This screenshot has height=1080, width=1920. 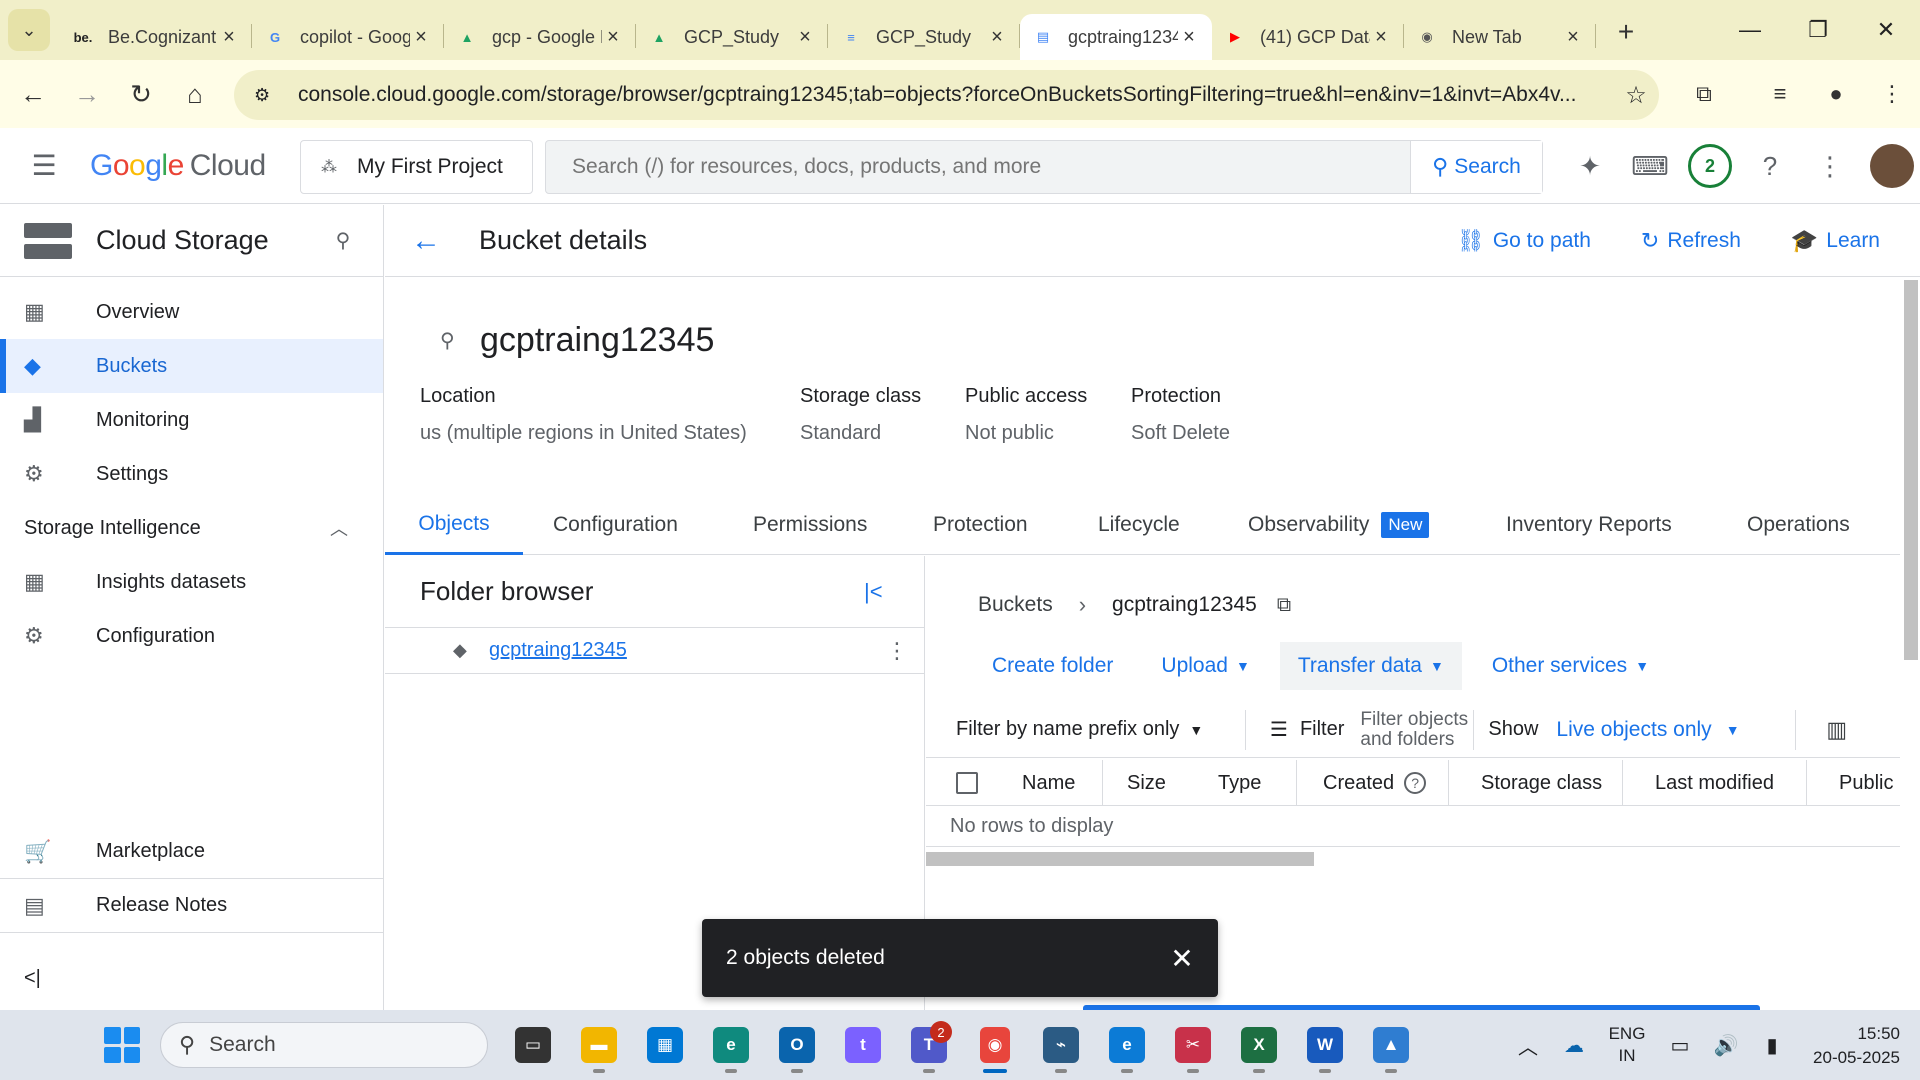 I want to click on clock: 15:50 20-05-2025, so click(x=1856, y=1046).